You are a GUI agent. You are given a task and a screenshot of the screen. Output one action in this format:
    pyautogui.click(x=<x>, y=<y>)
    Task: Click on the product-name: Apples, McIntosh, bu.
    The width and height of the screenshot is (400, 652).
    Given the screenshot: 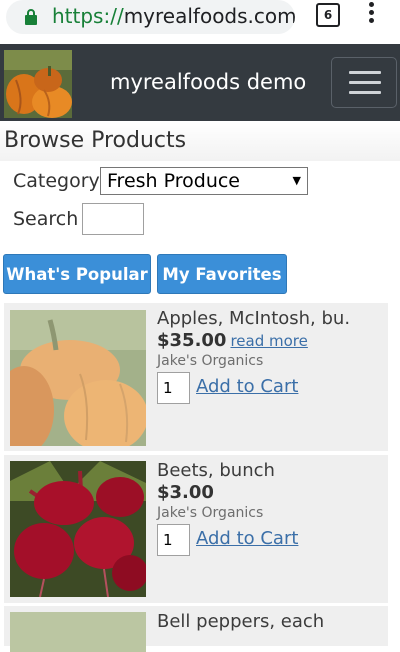 What is the action you would take?
    pyautogui.click(x=254, y=318)
    